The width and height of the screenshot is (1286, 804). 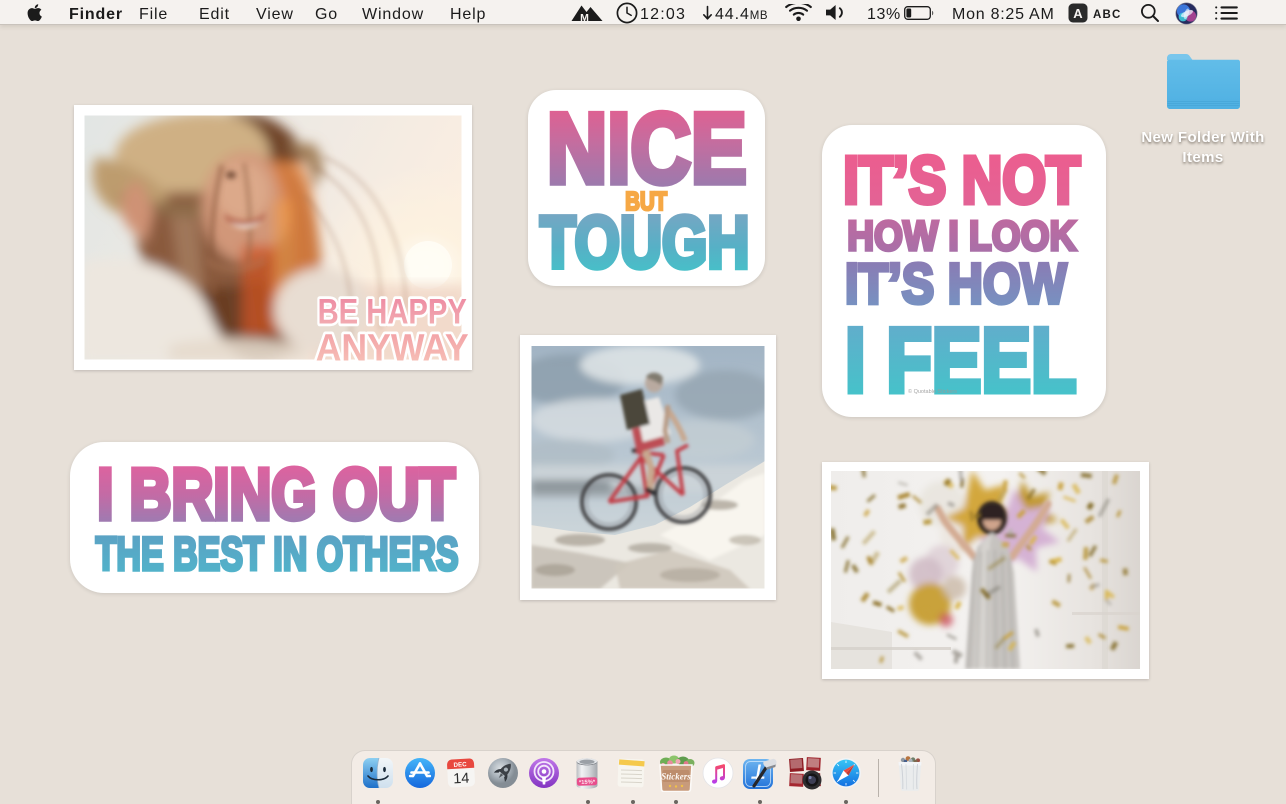 I want to click on svg-text: 14, so click(x=461, y=779).